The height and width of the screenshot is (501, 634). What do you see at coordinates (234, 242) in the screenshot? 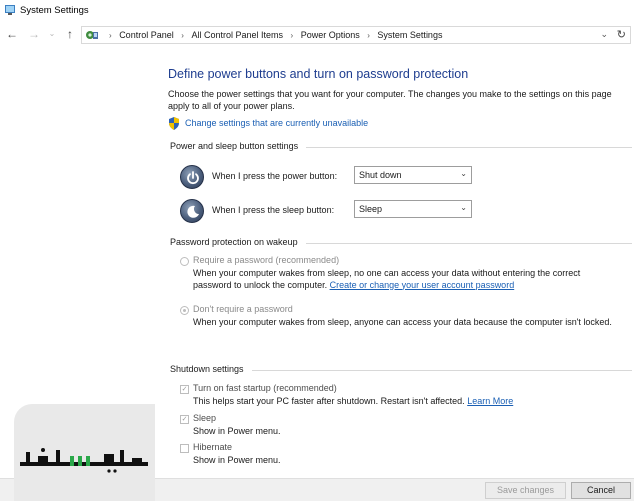
I see `section-title-password: Password protection on wakeup` at bounding box center [234, 242].